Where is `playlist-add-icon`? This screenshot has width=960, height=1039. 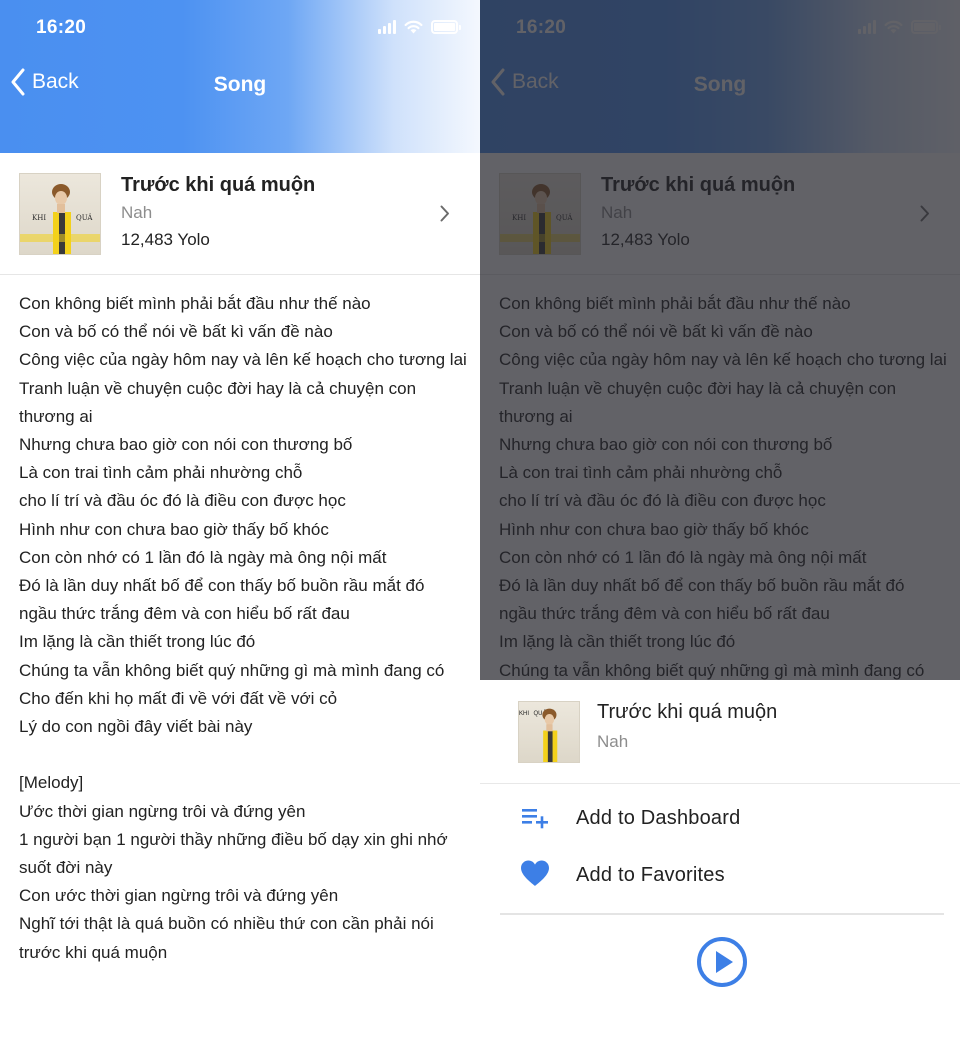
playlist-add-icon is located at coordinates (535, 819).